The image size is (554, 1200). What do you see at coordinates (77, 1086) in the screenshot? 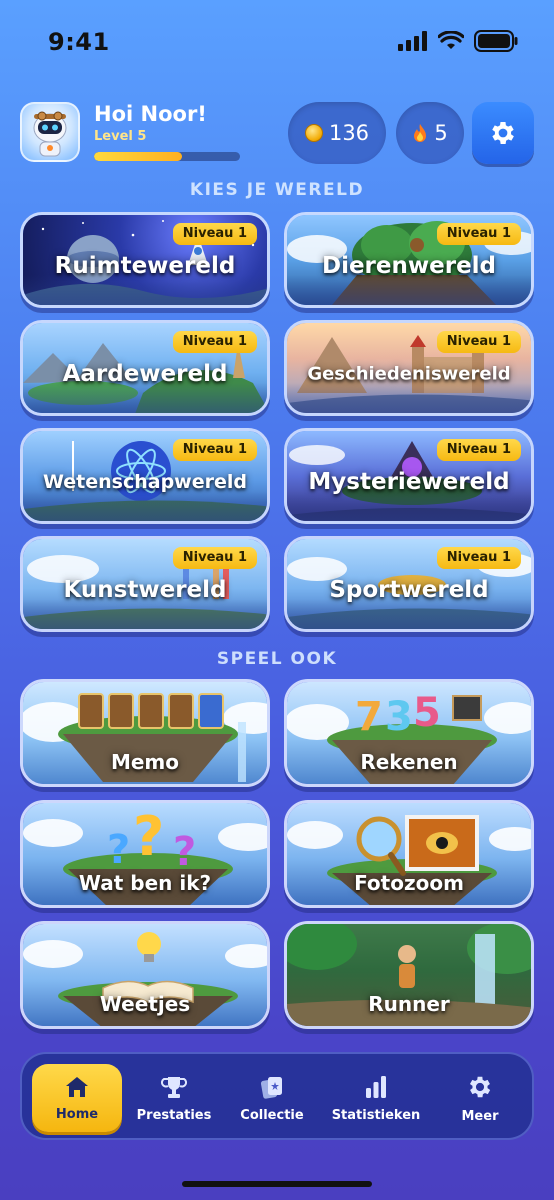
I see `home-icon` at bounding box center [77, 1086].